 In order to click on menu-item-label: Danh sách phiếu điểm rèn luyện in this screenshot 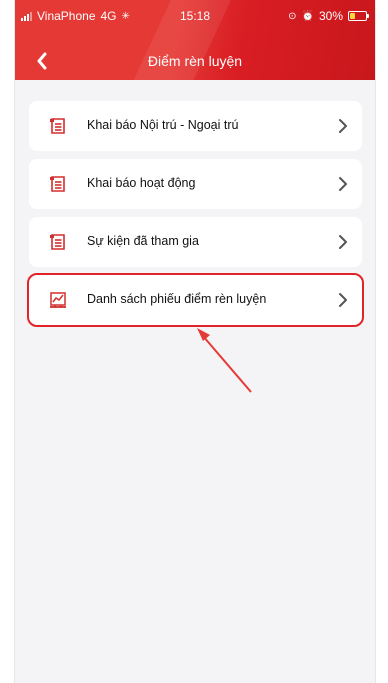, I will do `click(177, 299)`.